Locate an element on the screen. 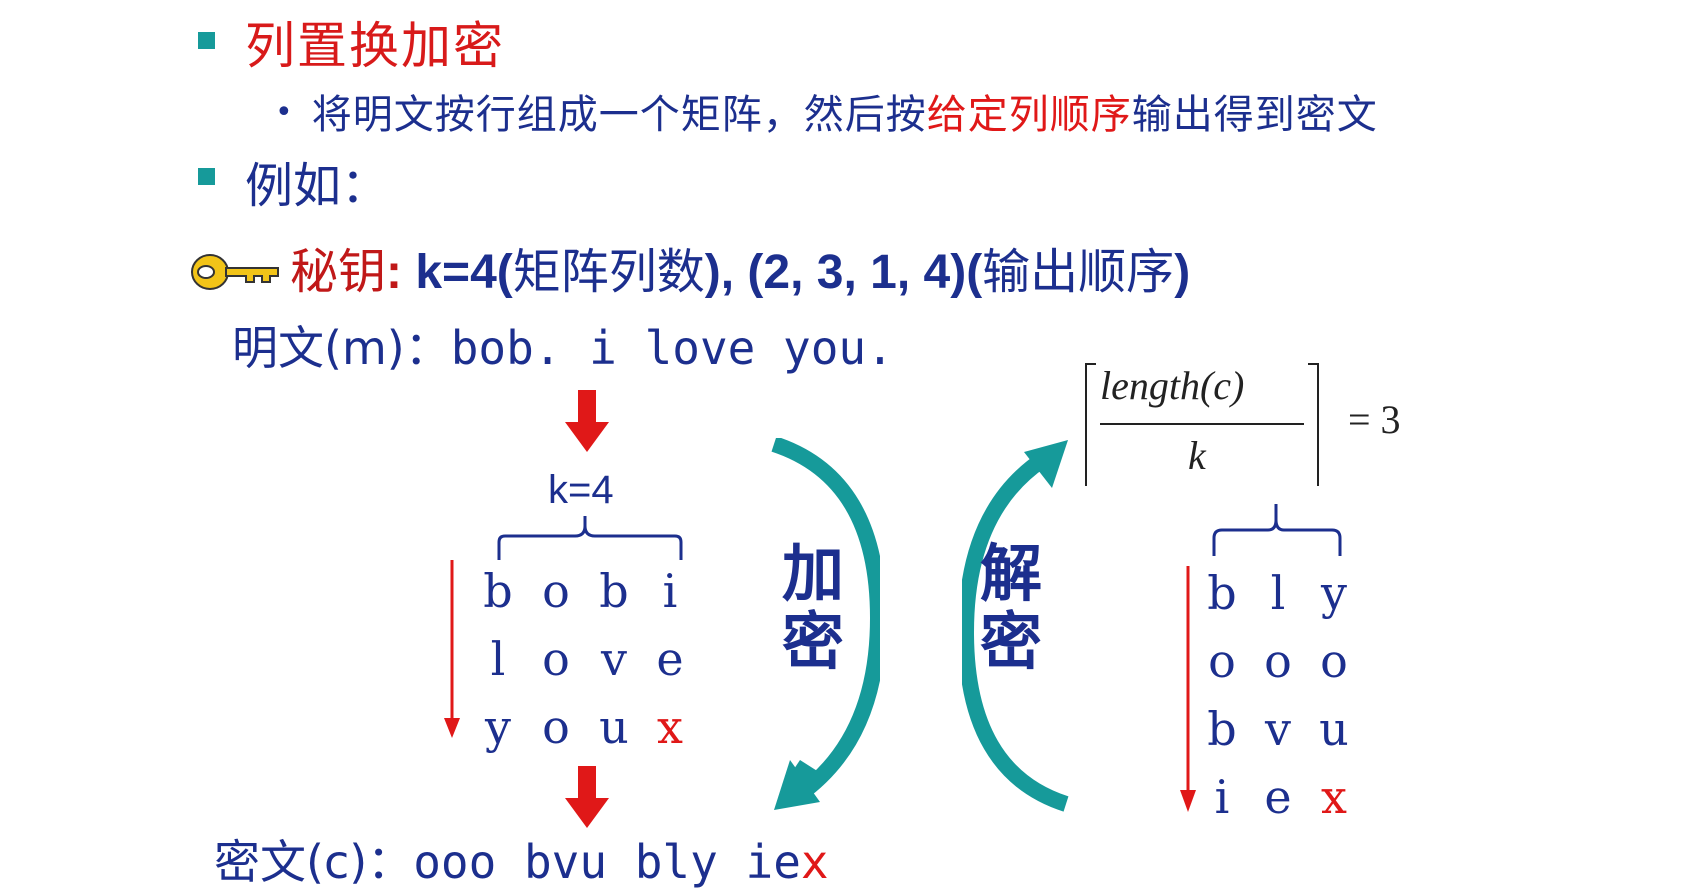 The width and height of the screenshot is (1686, 892). plaintext-label: 明文(m)： is located at coordinates (341, 348).